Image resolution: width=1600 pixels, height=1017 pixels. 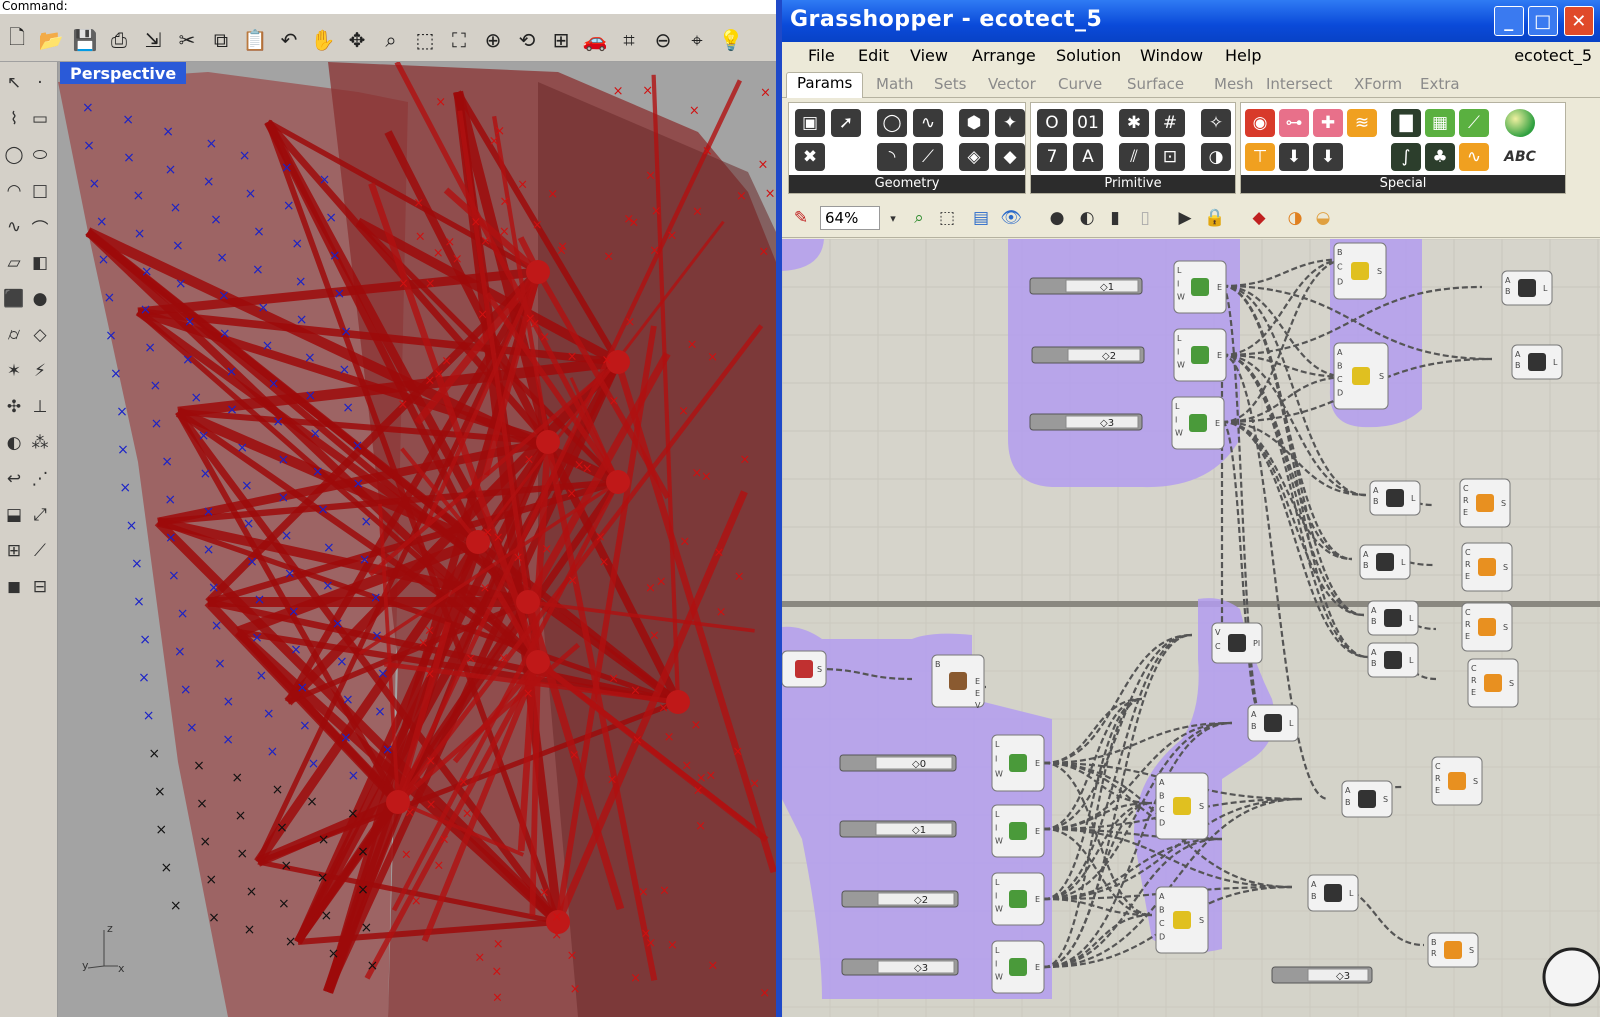 I want to click on surface-4pt-4: ABCD S, so click(x=1182, y=920).